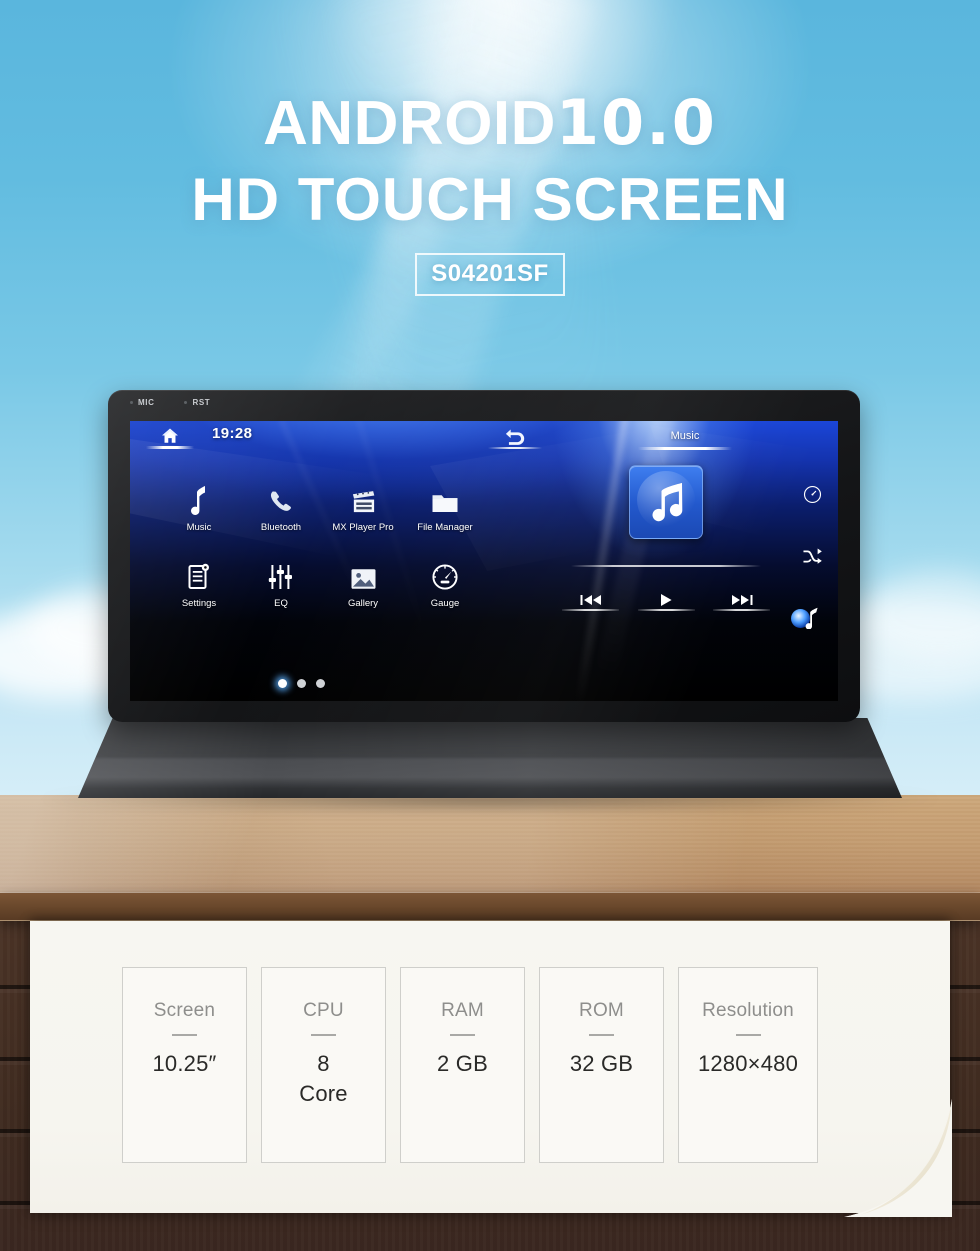  I want to click on table-edge, so click(490, 907).